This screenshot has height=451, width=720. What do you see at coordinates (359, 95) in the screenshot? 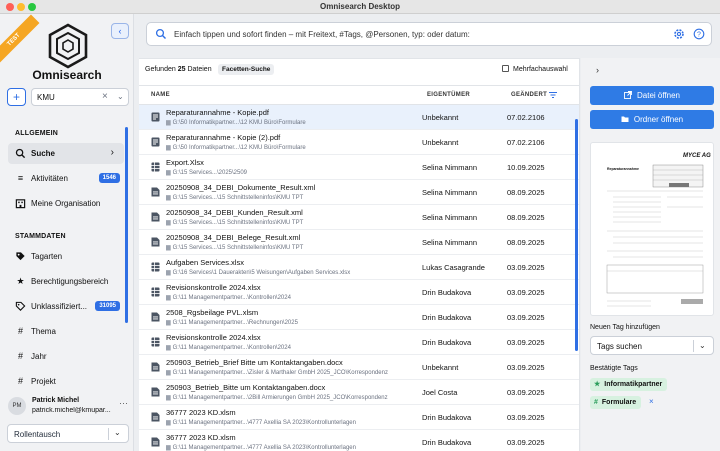
I see `table-header: NAME EIGENTÜMER GEÄNDERT` at bounding box center [359, 95].